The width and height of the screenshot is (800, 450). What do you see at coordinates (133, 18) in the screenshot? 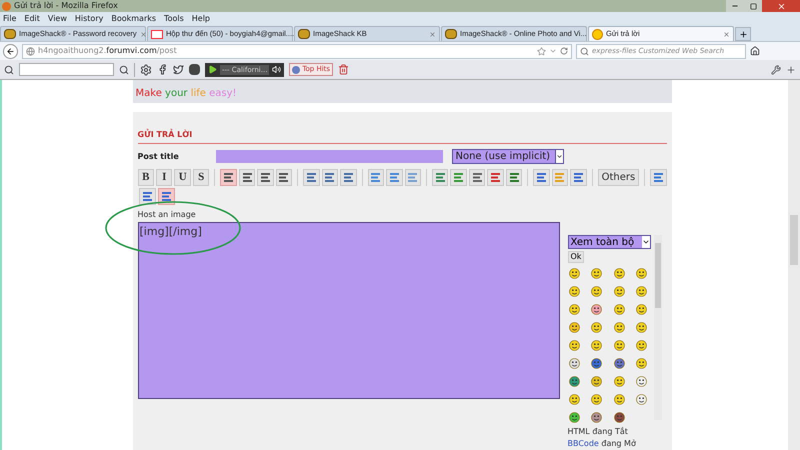
I see `menu-item: Bookmarks` at bounding box center [133, 18].